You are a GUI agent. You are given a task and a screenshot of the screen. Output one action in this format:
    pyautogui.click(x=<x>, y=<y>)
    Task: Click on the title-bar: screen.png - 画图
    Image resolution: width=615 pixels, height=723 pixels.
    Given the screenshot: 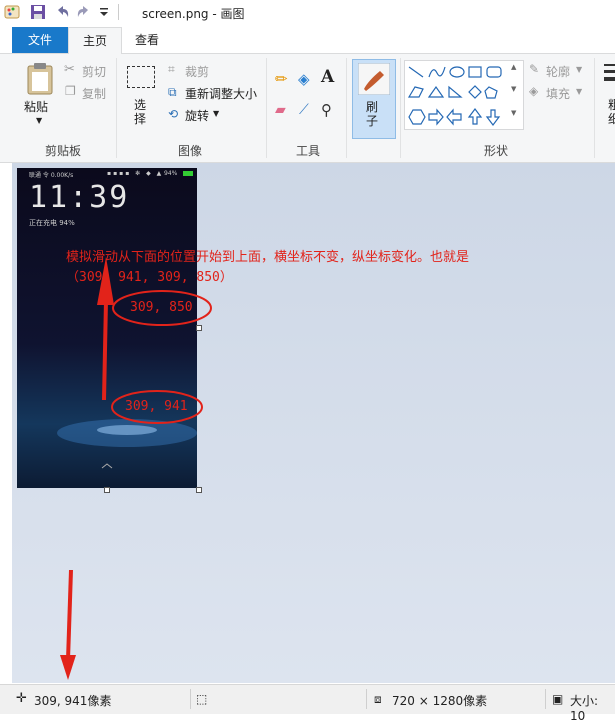 What is the action you would take?
    pyautogui.click(x=307, y=13)
    